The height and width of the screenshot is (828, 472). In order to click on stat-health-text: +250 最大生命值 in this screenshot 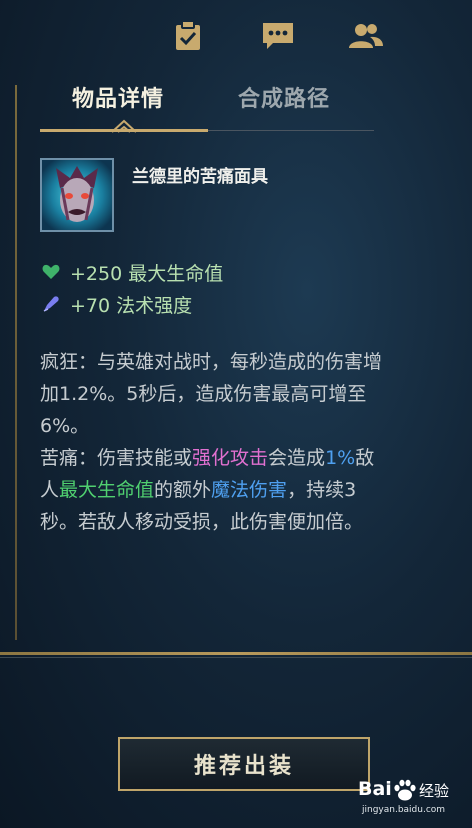, I will do `click(147, 273)`.